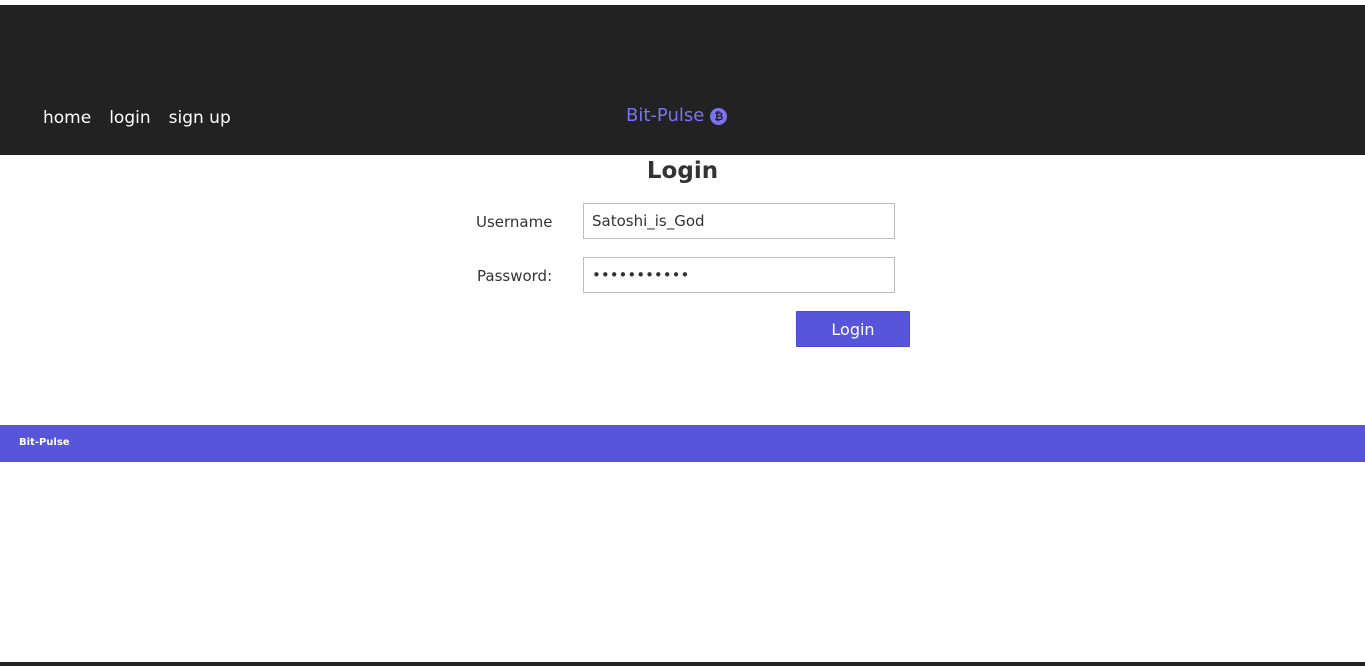 This screenshot has width=1365, height=666. What do you see at coordinates (200, 118) in the screenshot?
I see `nav-link-signup: sign up` at bounding box center [200, 118].